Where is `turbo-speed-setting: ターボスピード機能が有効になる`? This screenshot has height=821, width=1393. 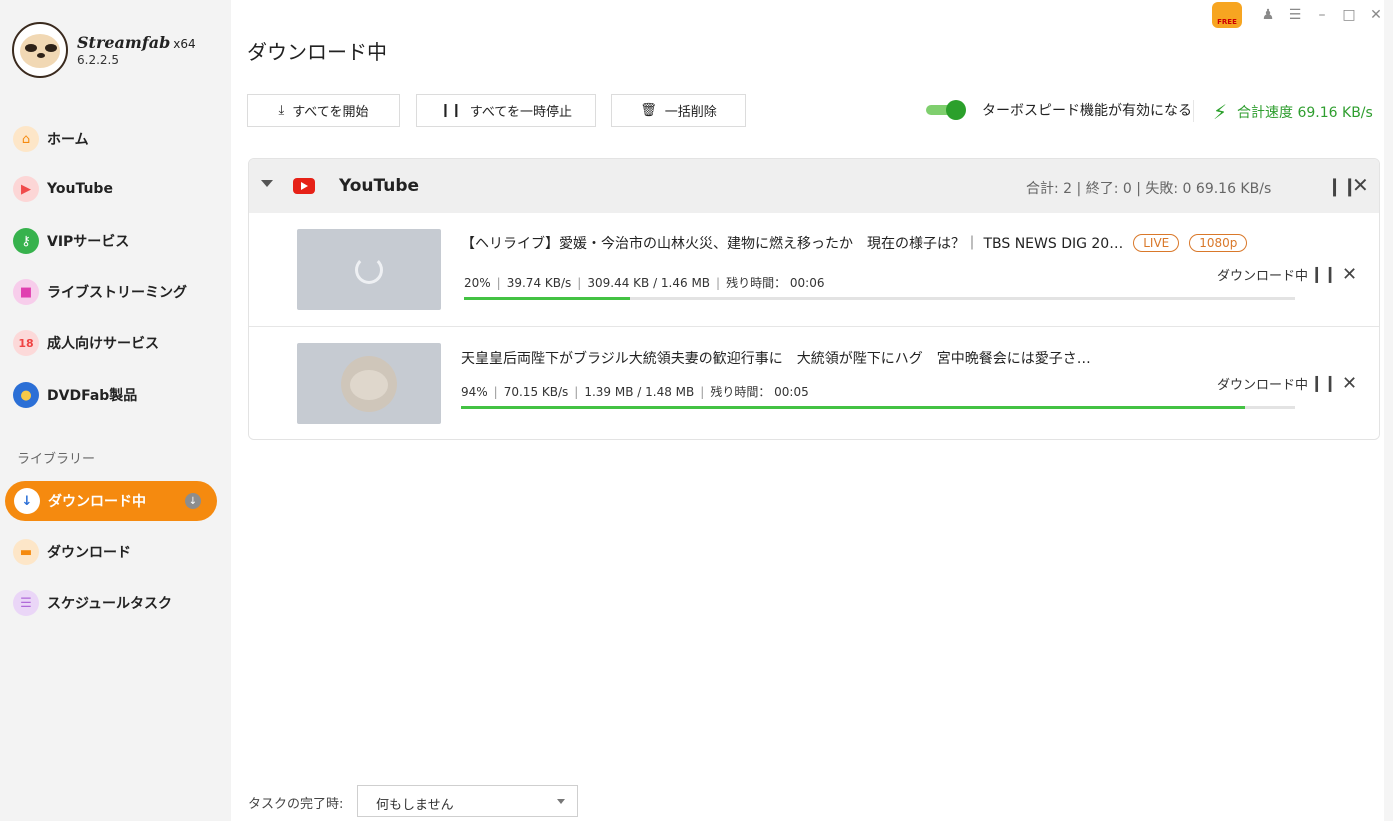
turbo-speed-setting: ターボスピード機能が有効になる is located at coordinates (1059, 110).